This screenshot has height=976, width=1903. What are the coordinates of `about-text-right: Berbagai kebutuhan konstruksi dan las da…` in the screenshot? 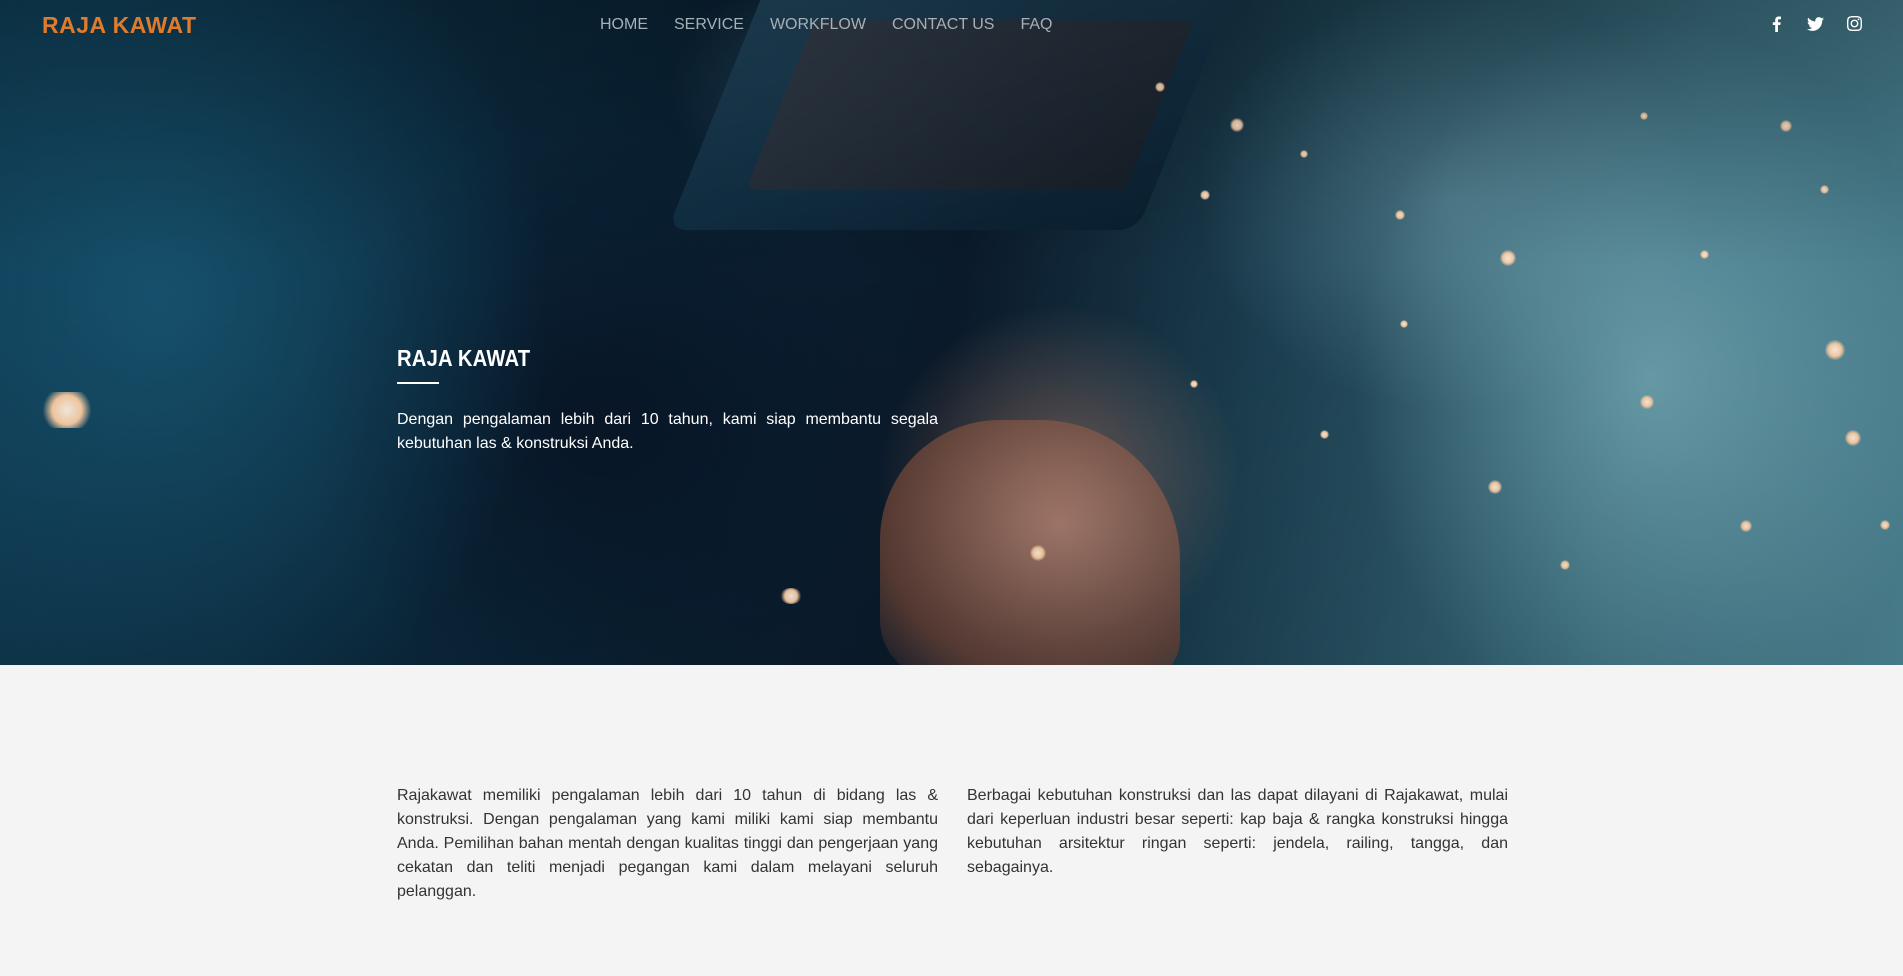 It's located at (1237, 831).